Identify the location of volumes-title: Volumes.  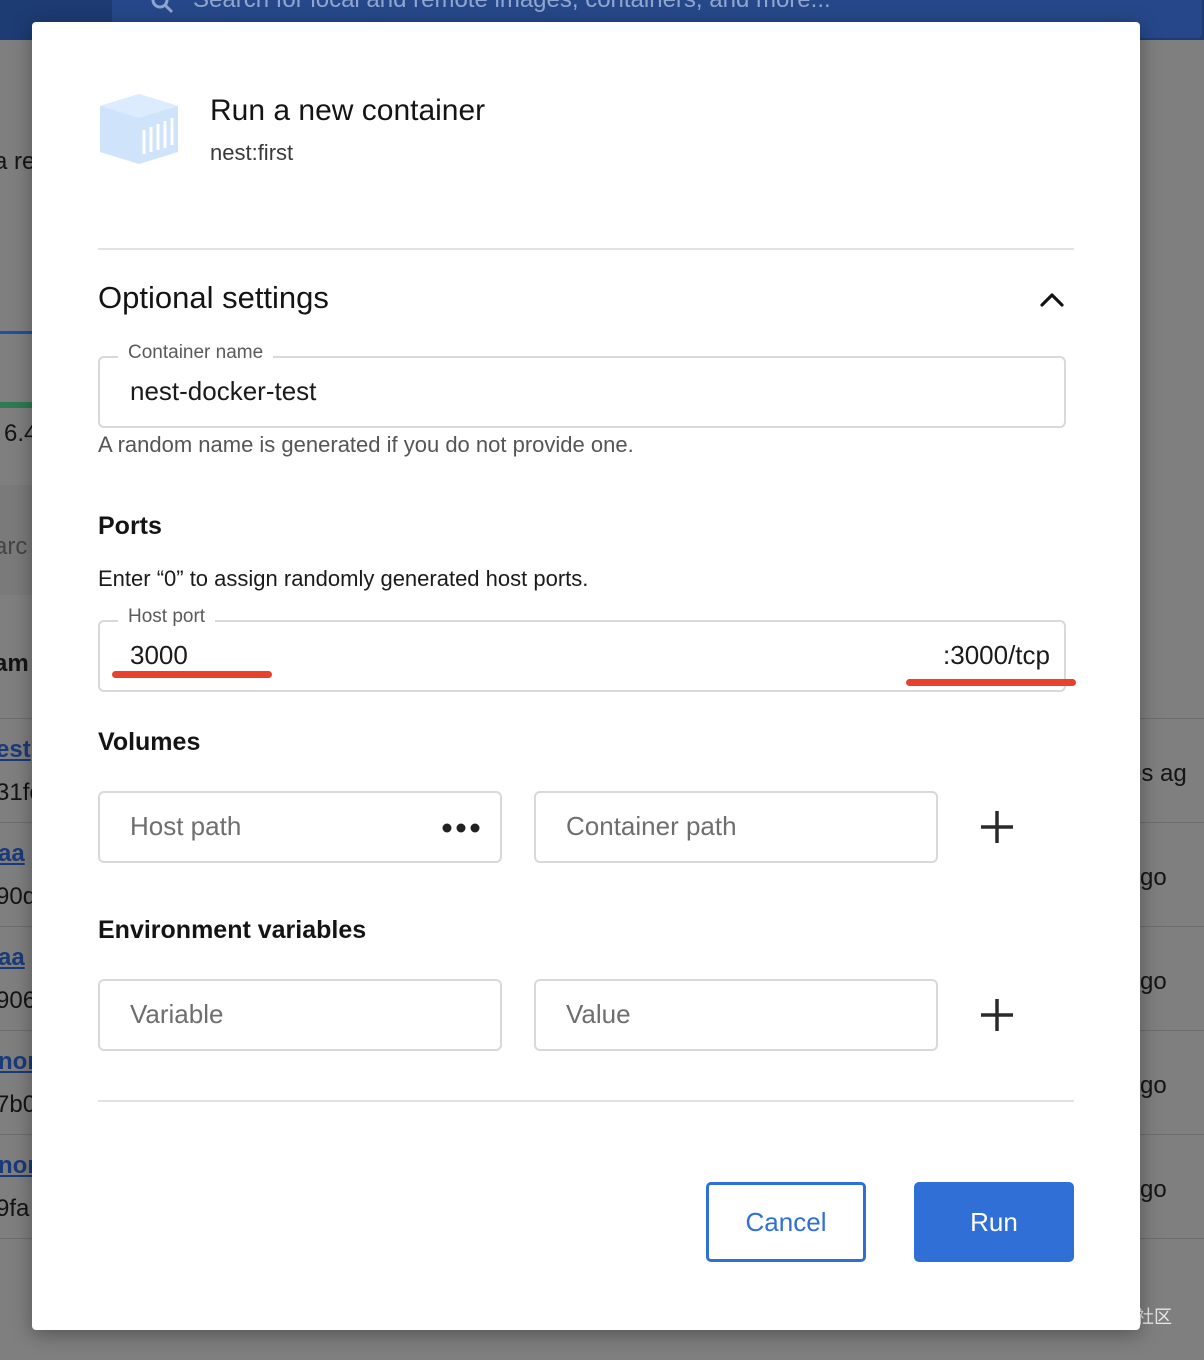
(149, 742).